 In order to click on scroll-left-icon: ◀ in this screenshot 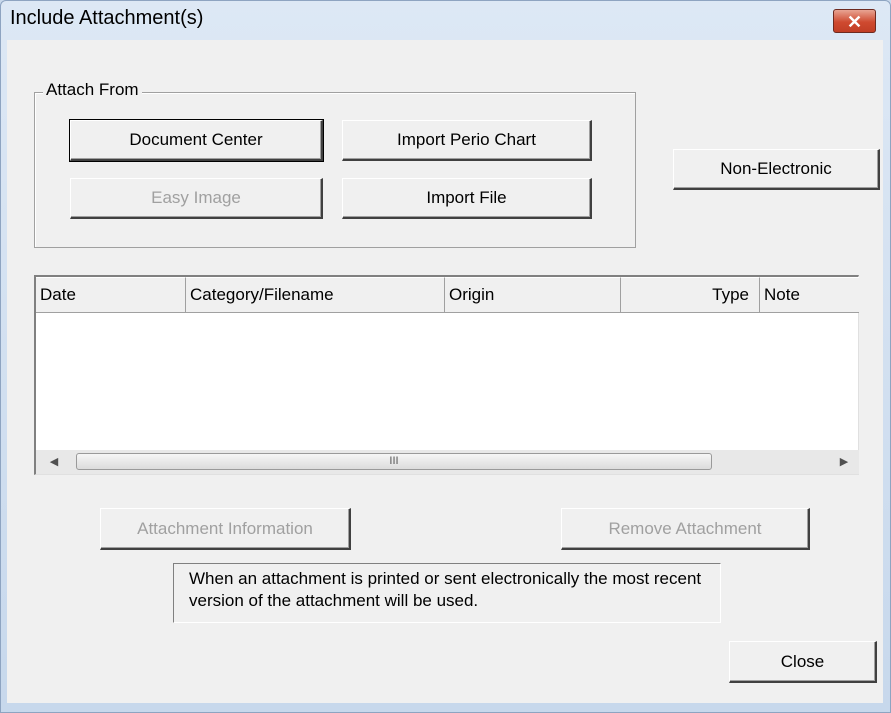, I will do `click(54, 462)`.